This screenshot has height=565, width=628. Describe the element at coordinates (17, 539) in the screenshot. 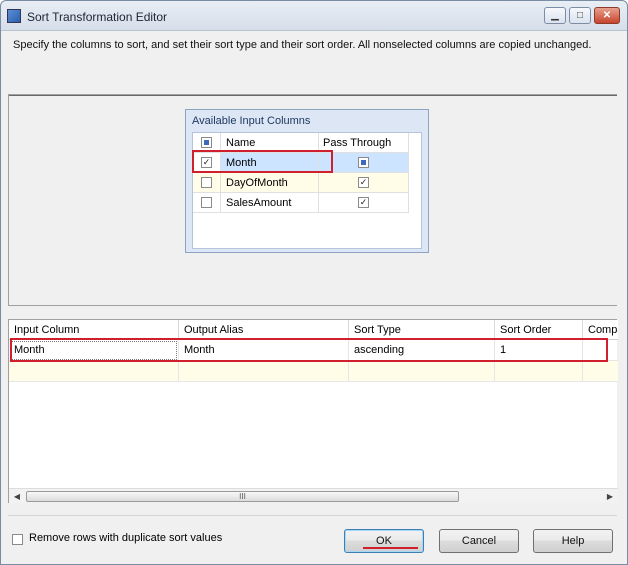

I see `remove-duplicates-checkbox` at that location.